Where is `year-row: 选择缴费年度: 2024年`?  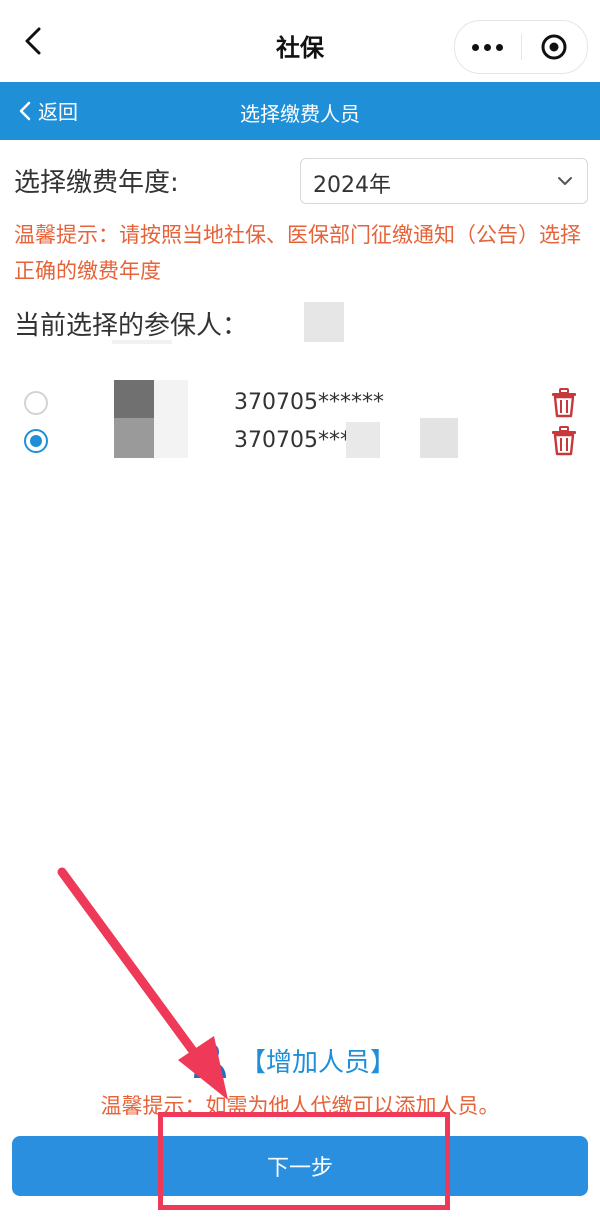 year-row: 选择缴费年度: 2024年 is located at coordinates (301, 181).